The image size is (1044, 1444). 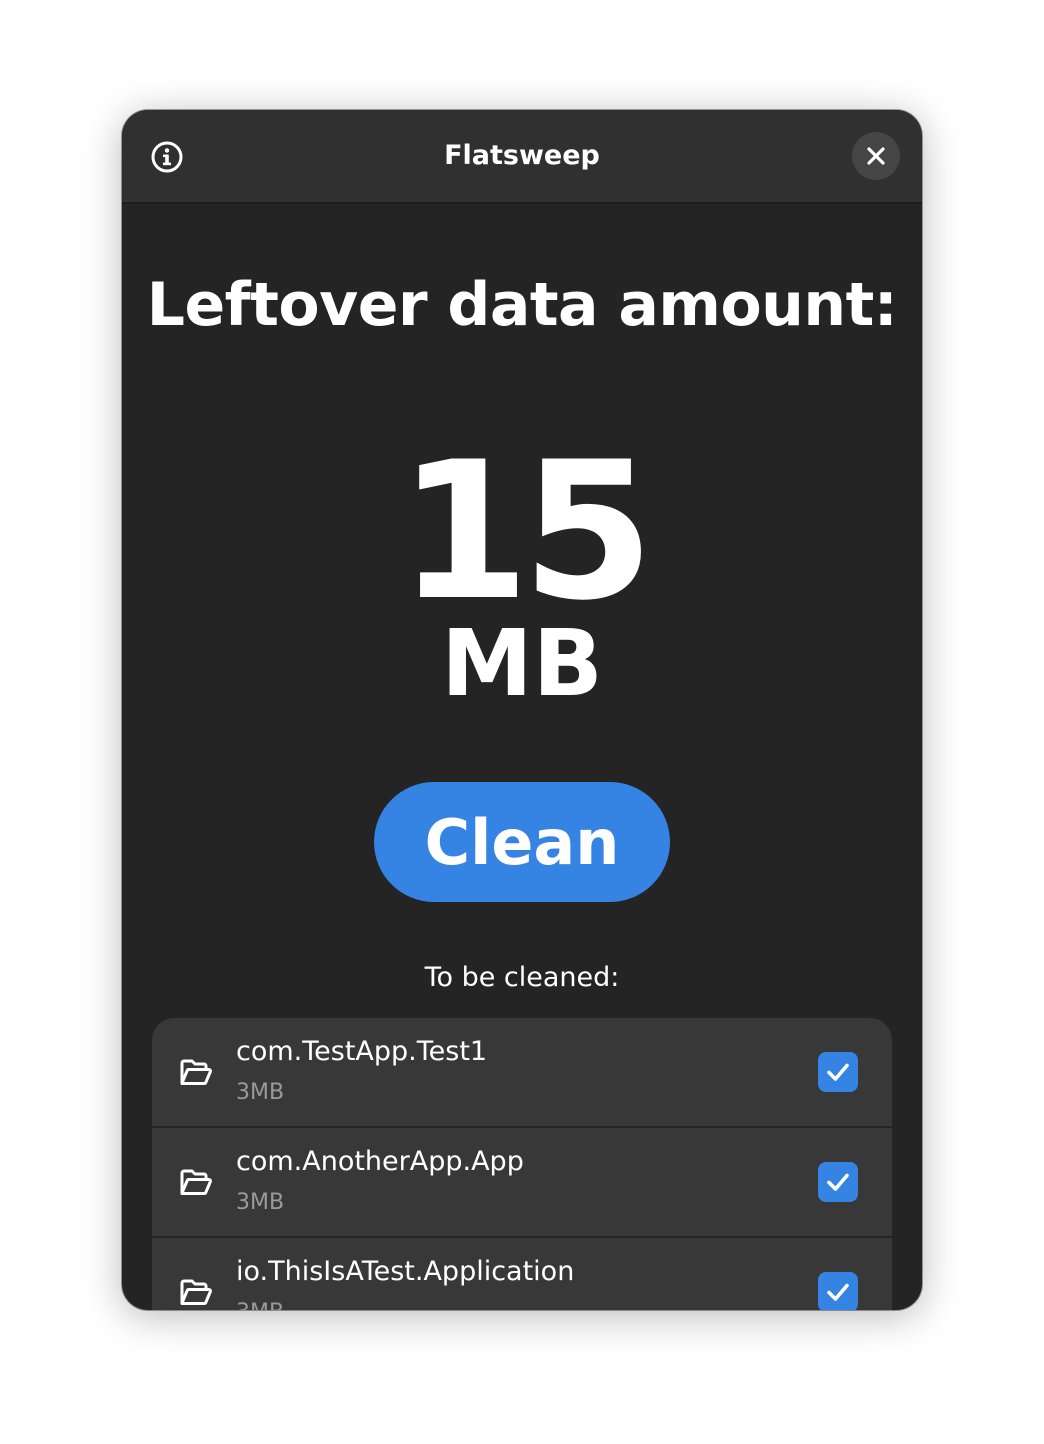 What do you see at coordinates (522, 305) in the screenshot?
I see `leftover-heading: Leftover data amount:` at bounding box center [522, 305].